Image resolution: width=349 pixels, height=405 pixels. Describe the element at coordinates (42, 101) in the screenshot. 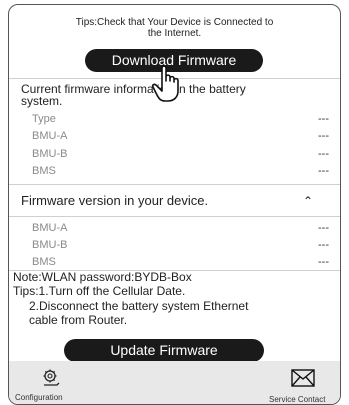

I see `battery-firmware-title-line2: system.` at that location.